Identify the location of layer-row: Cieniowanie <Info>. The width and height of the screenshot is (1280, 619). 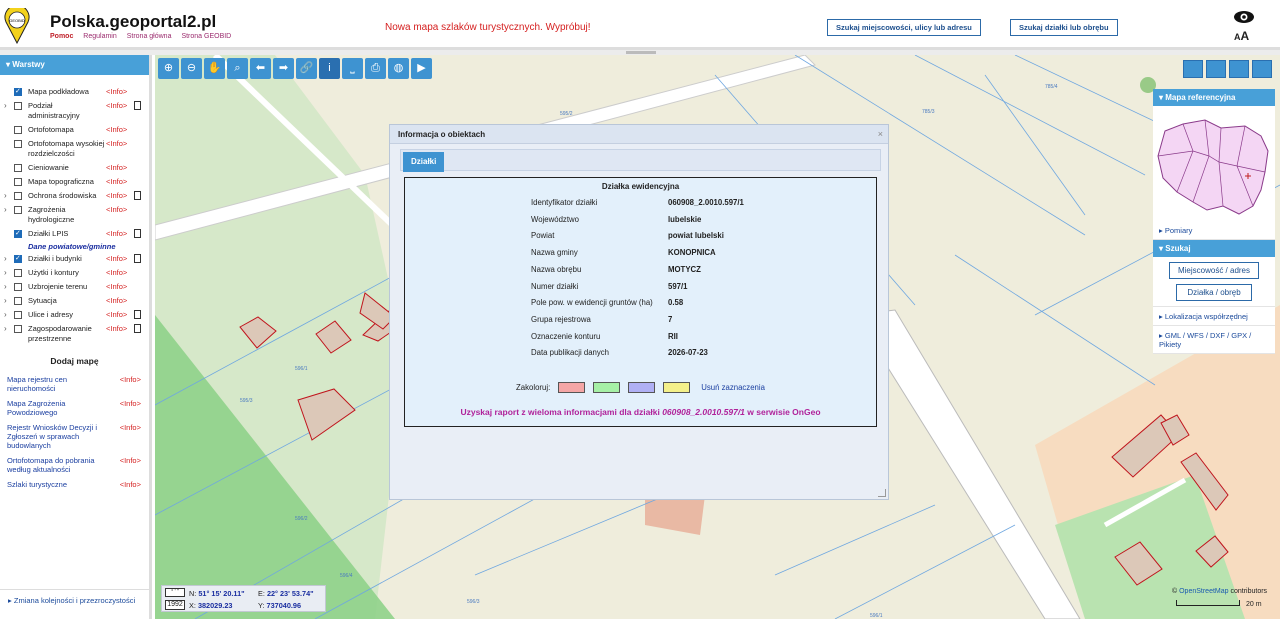
(74, 168).